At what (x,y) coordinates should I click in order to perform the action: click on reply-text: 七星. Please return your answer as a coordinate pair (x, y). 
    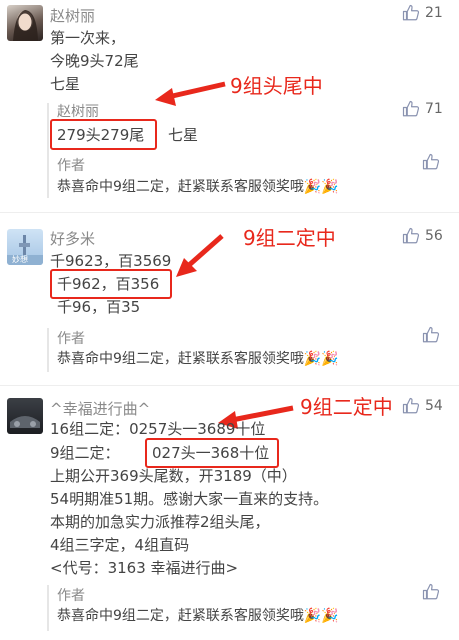
    Looking at the image, I should click on (183, 135).